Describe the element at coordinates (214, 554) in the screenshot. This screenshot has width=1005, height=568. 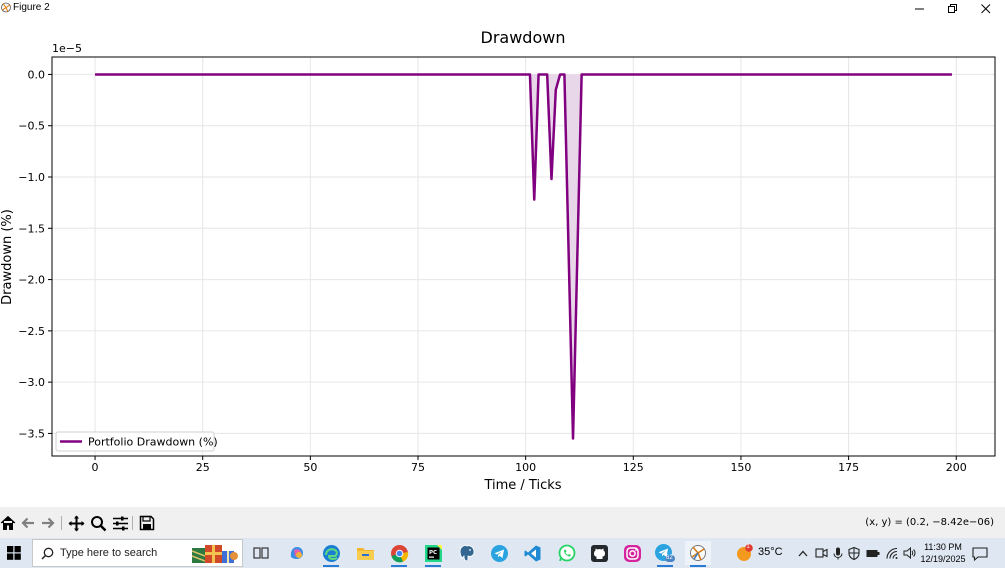
I see `search-highlight-gifts-icon` at that location.